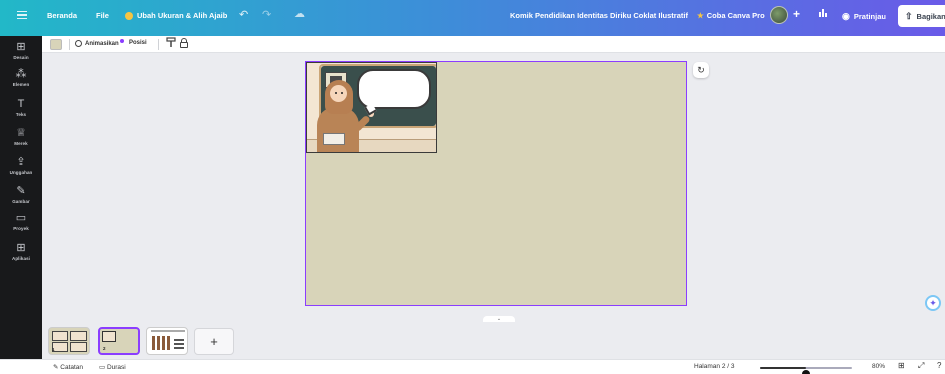 This screenshot has height=374, width=945. What do you see at coordinates (72, 367) in the screenshot?
I see `notes-label: Catatan` at bounding box center [72, 367].